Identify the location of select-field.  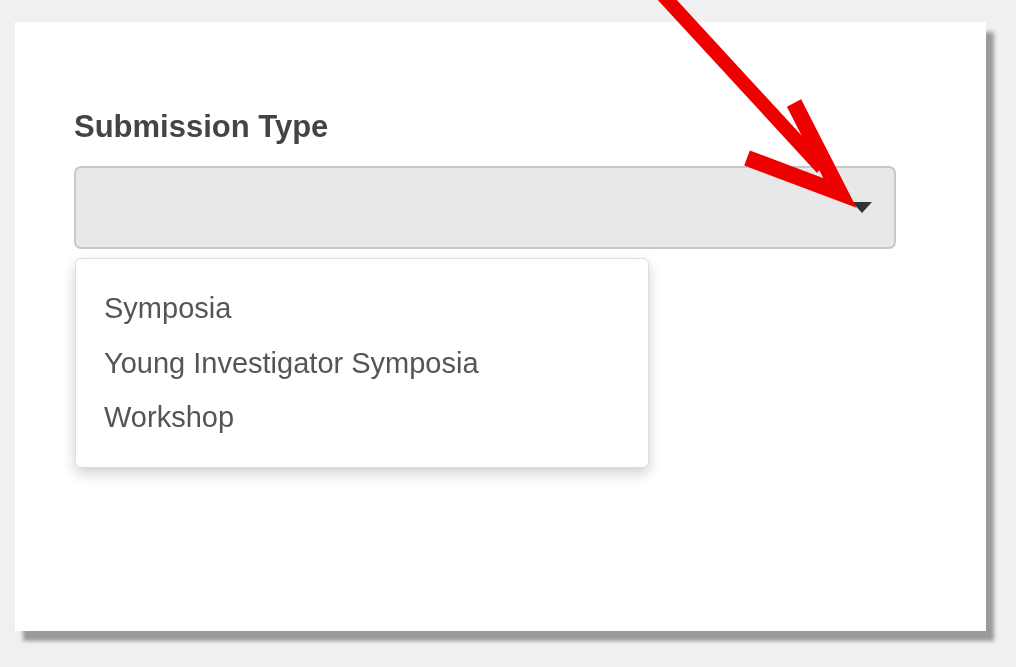
(485, 208).